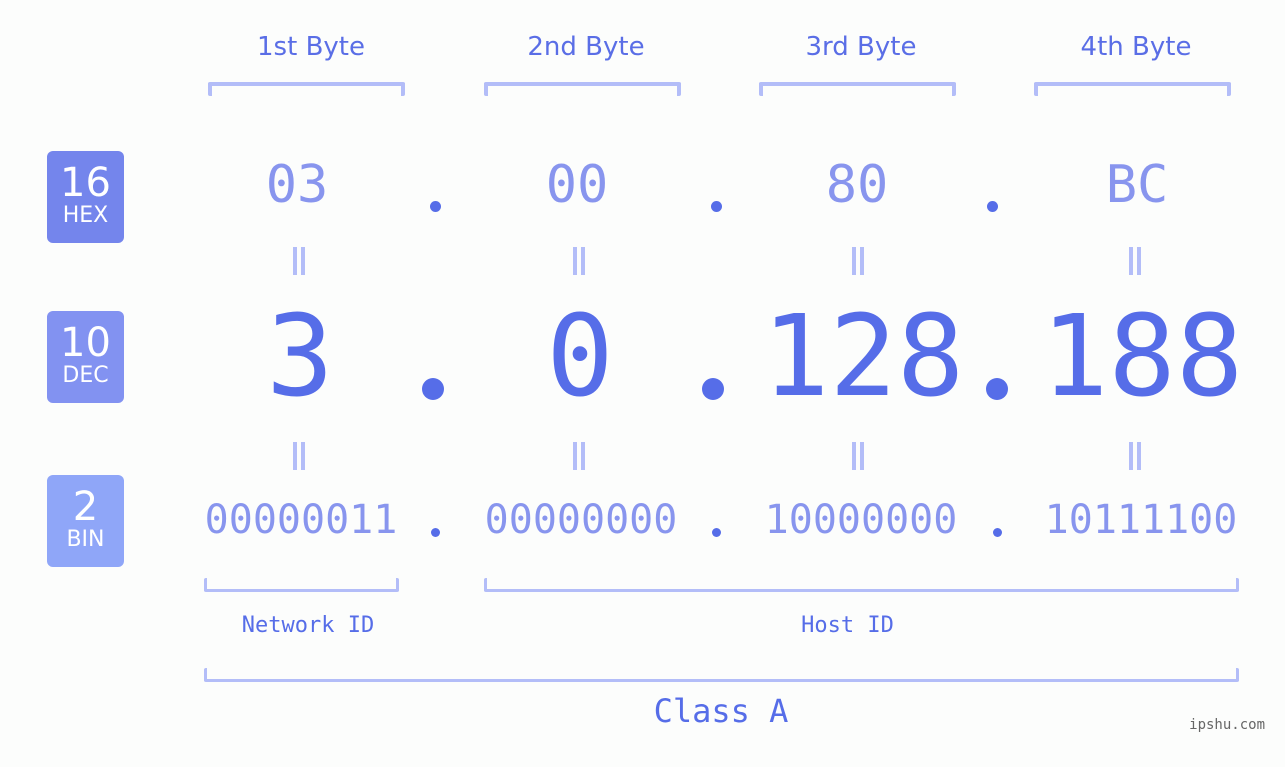 The image size is (1285, 767). I want to click on class-bracket, so click(721, 675).